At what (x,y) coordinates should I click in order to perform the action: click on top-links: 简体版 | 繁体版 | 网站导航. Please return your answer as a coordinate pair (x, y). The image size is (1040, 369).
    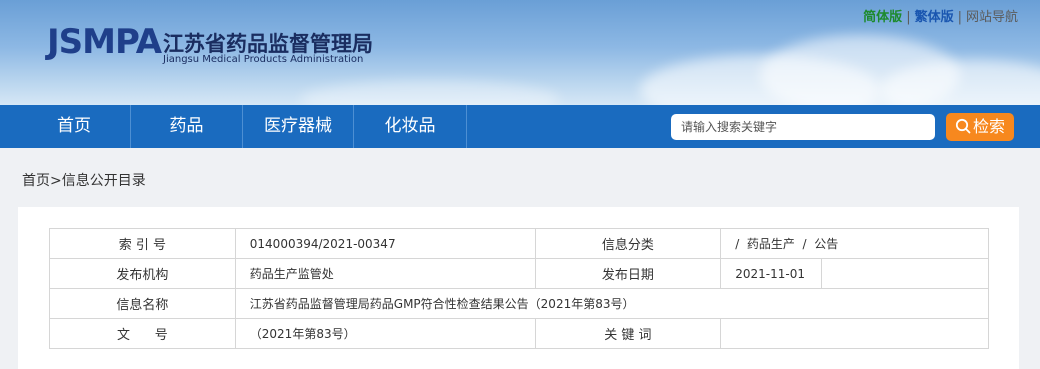
    Looking at the image, I should click on (940, 15).